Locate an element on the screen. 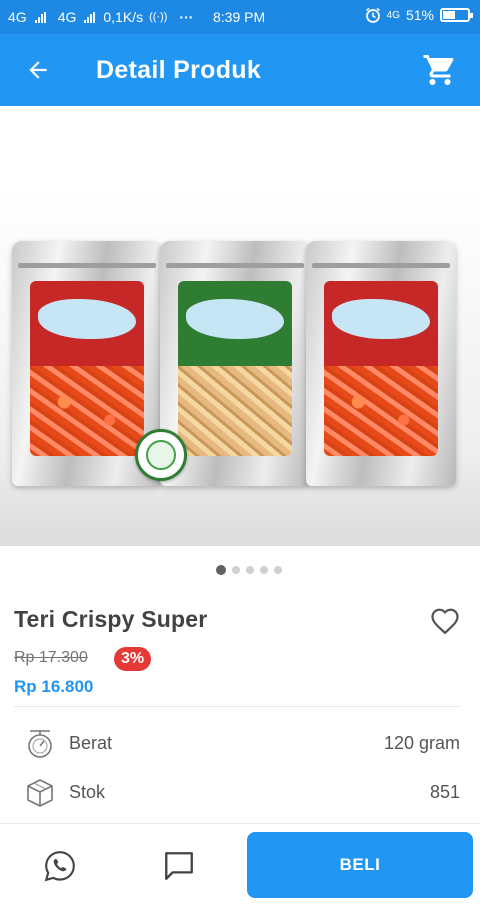 This screenshot has height=905, width=480. scale-icon is located at coordinates (40, 744).